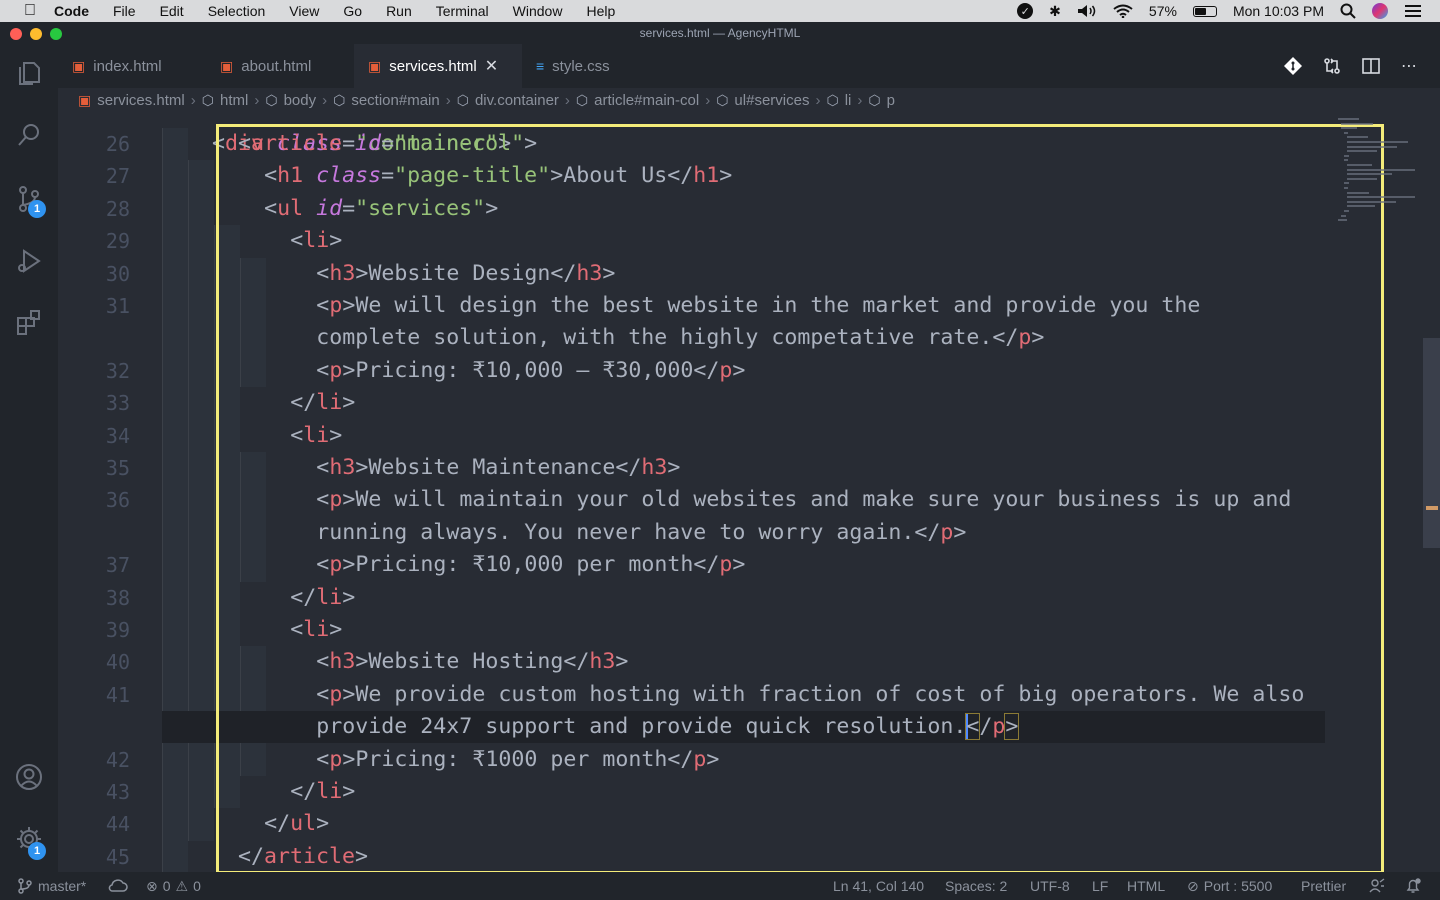 The width and height of the screenshot is (1440, 900). I want to click on menu-run: Run, so click(399, 11).